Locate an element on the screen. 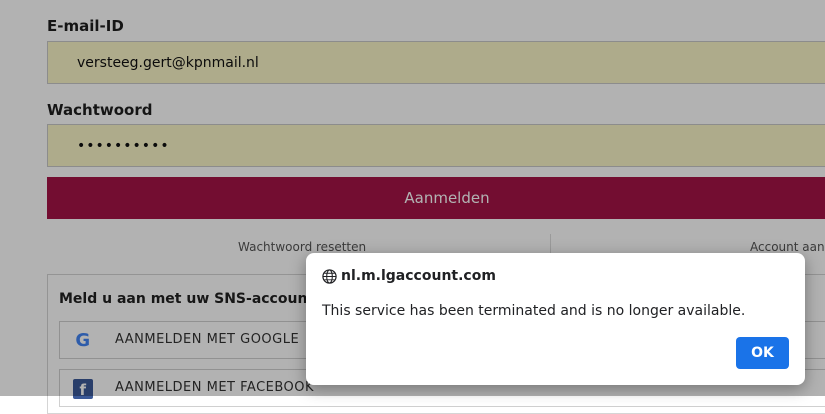 This screenshot has height=414, width=825. dialog-title: nl.m.lgaccount.com is located at coordinates (418, 276).